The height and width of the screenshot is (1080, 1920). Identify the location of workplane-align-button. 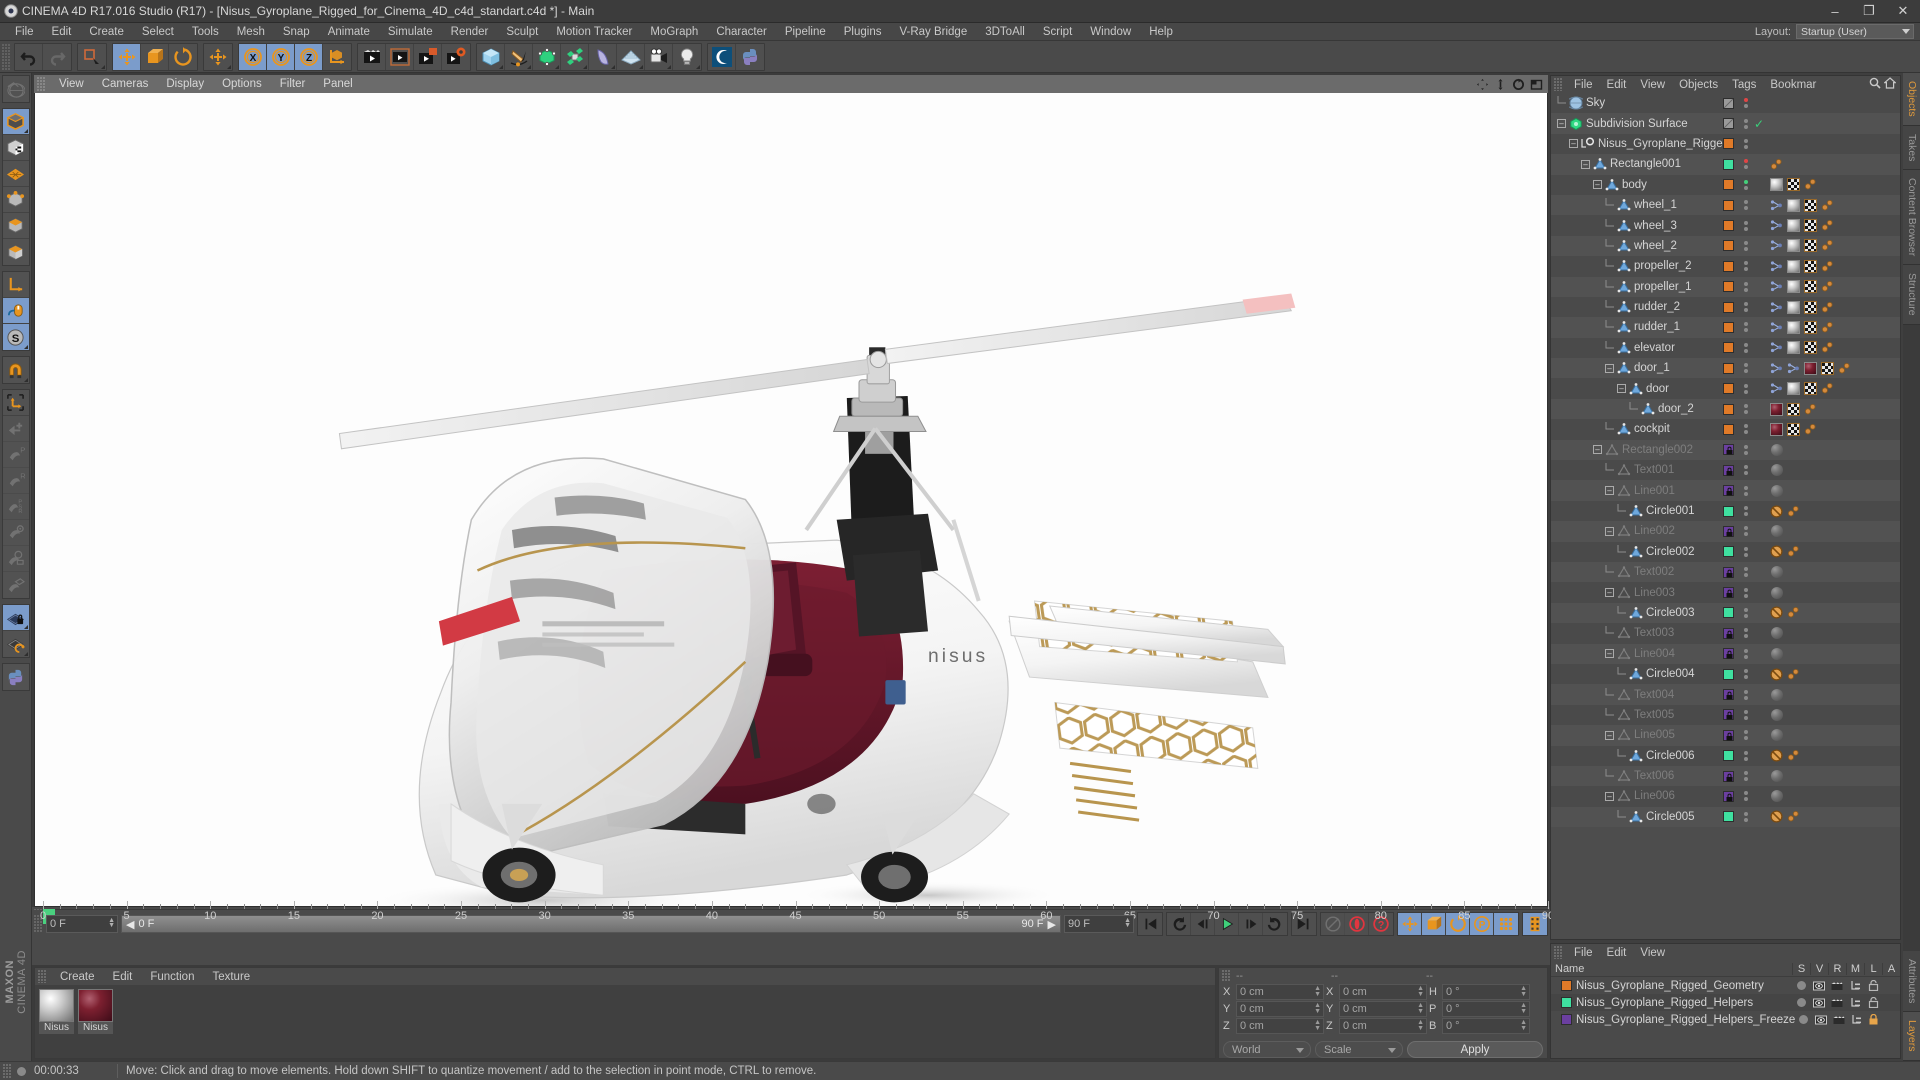
(15, 559).